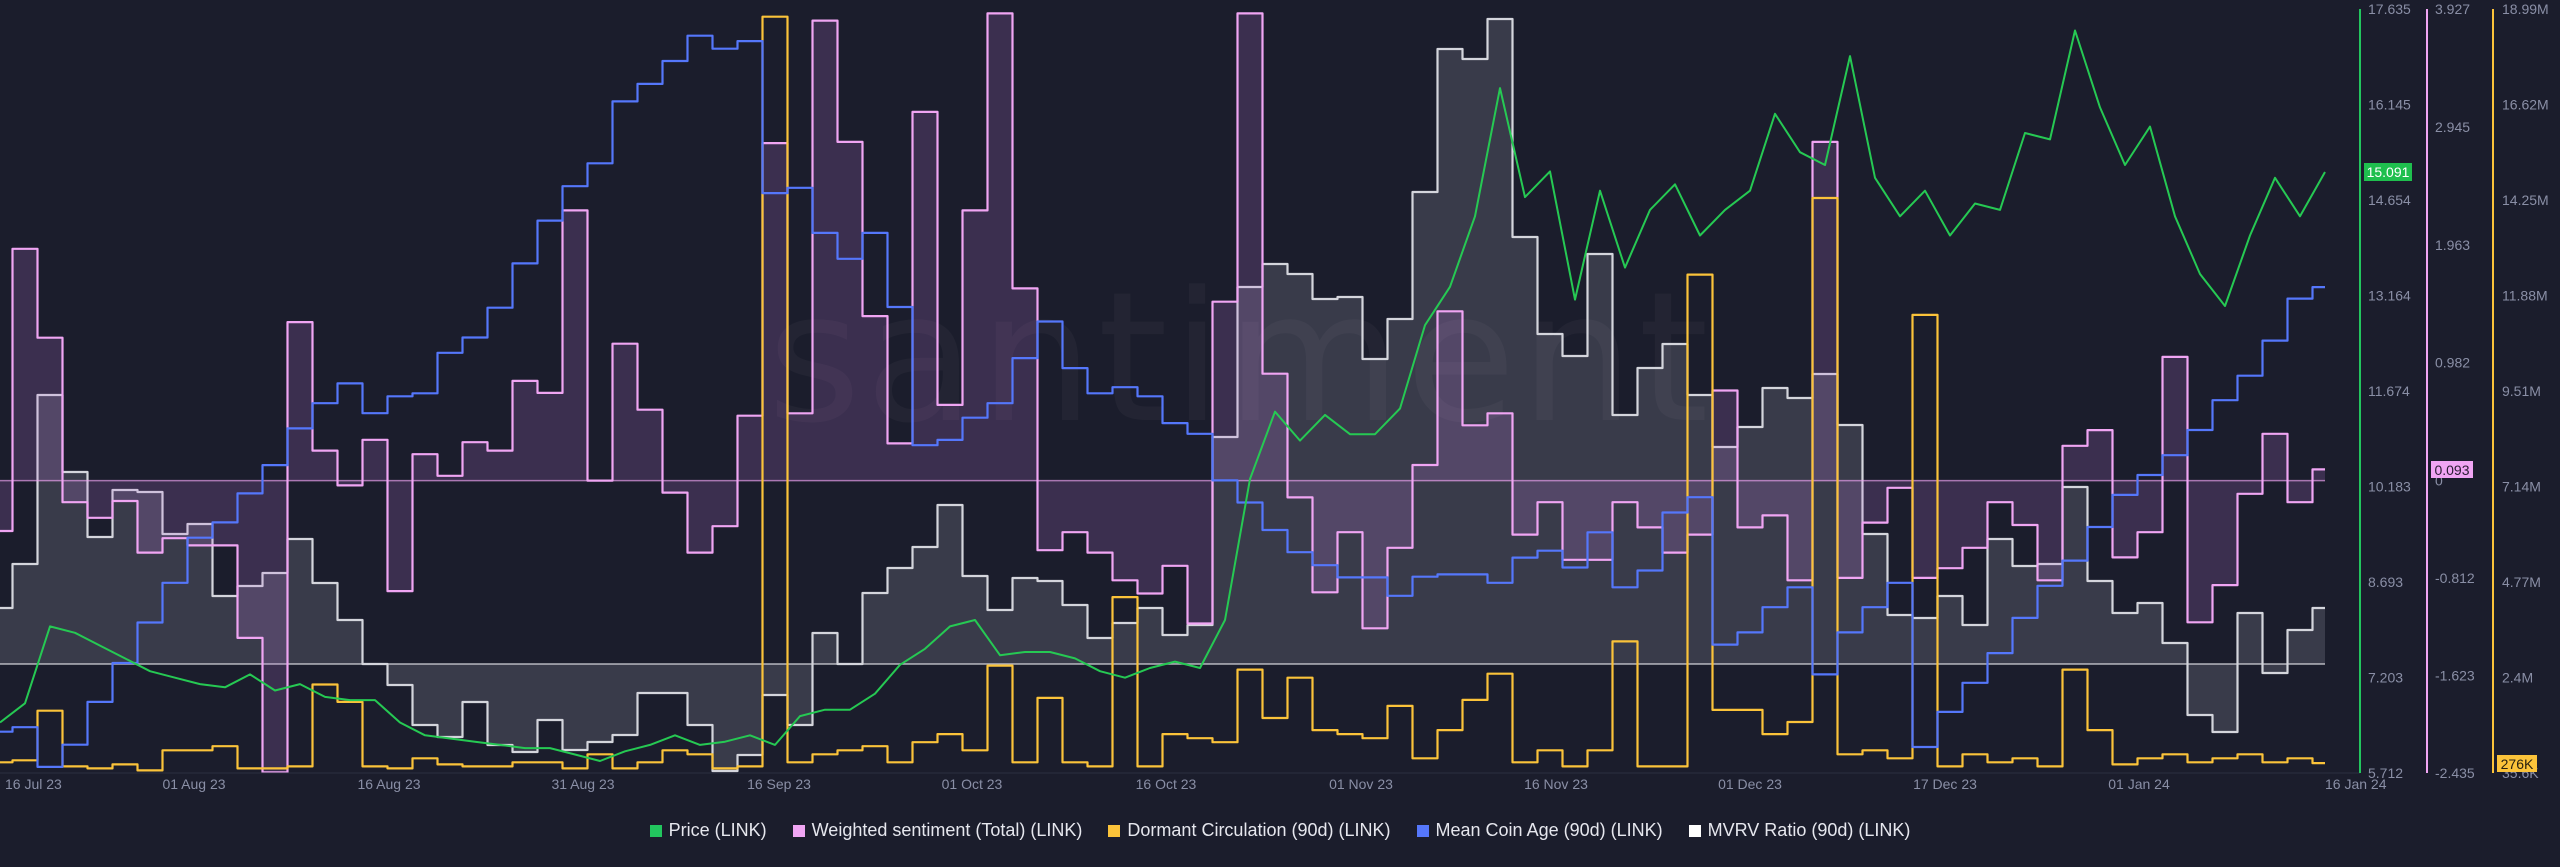 The height and width of the screenshot is (867, 2560). What do you see at coordinates (1259, 830) in the screenshot?
I see `legend-label: Dormant Circulation (90d) (LINK)` at bounding box center [1259, 830].